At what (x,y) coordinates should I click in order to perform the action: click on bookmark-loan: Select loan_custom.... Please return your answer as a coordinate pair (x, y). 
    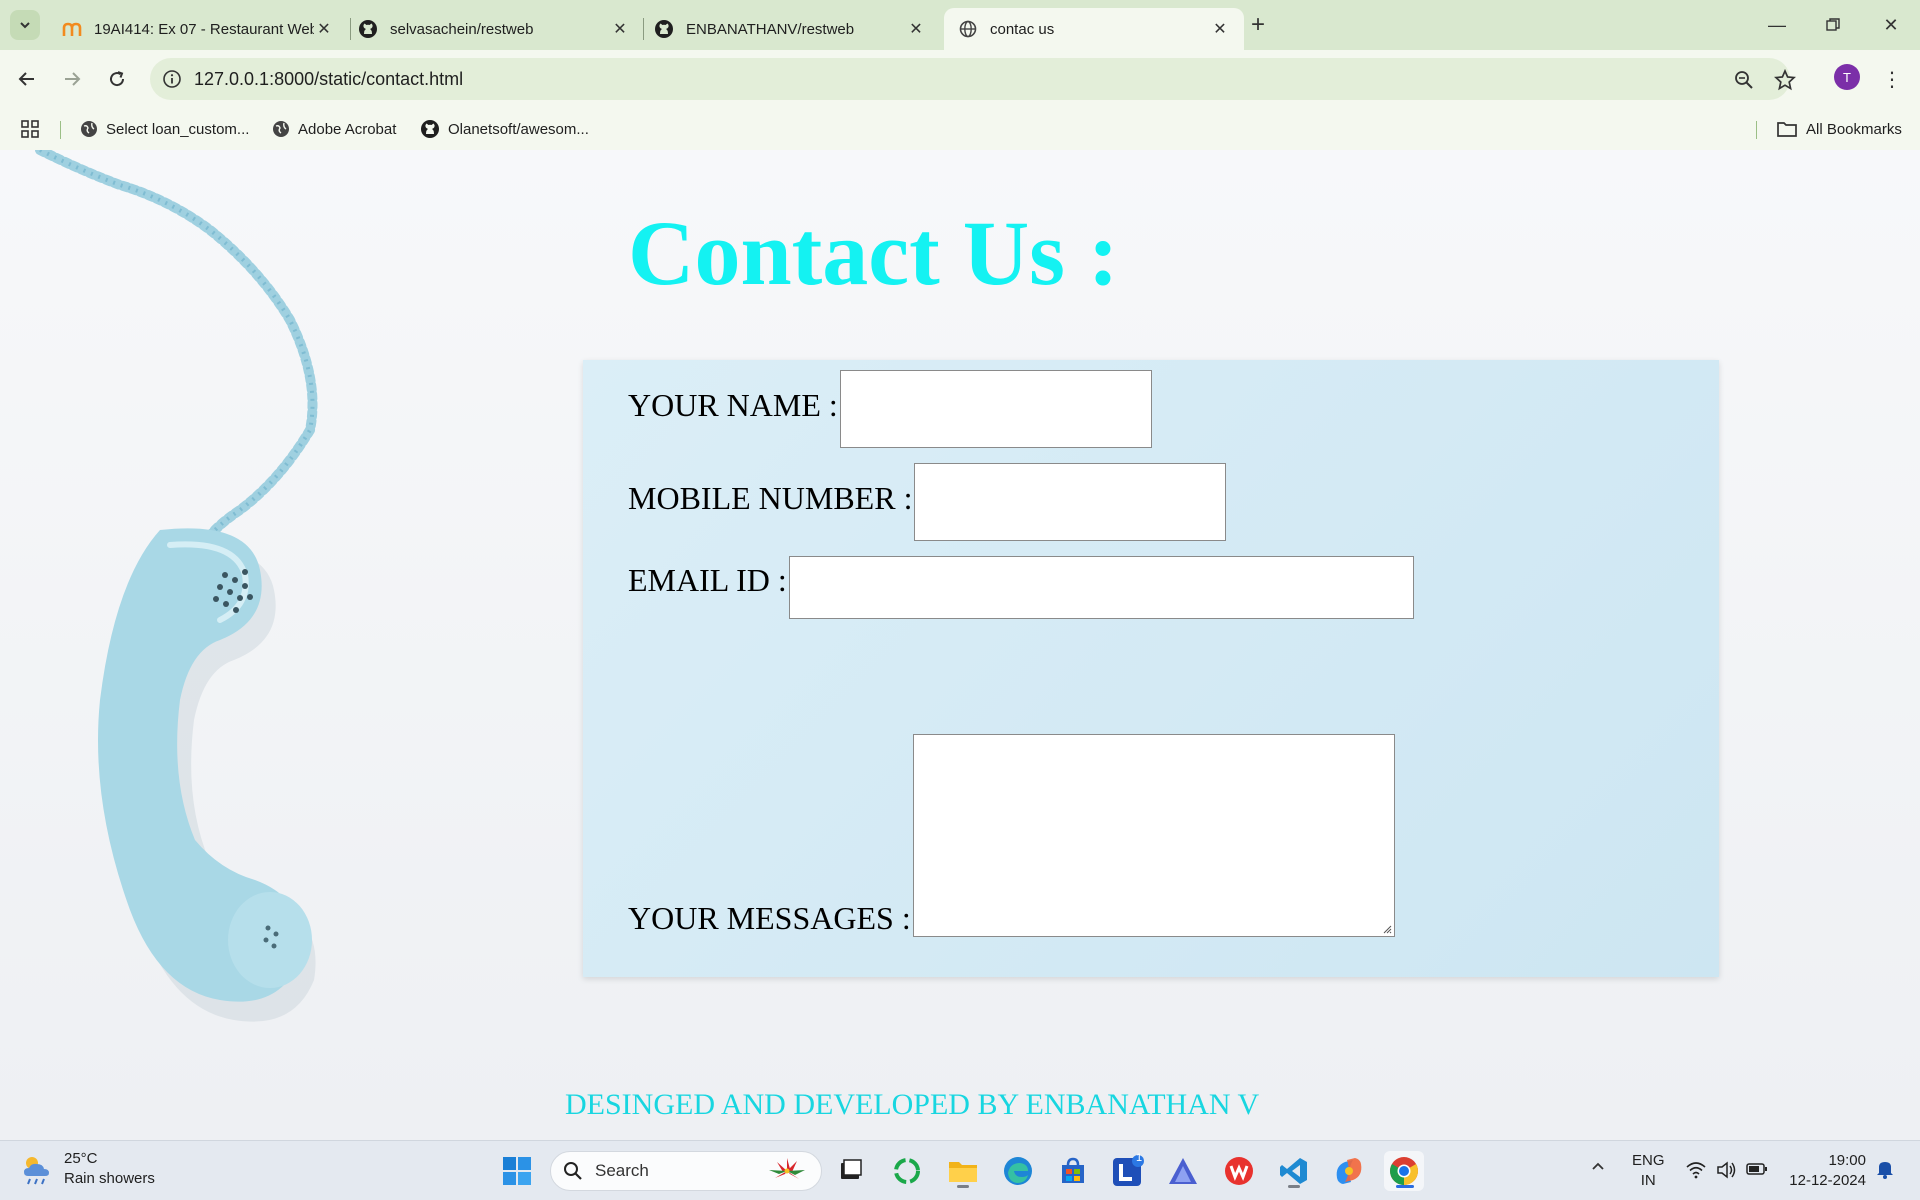
    Looking at the image, I should click on (164, 129).